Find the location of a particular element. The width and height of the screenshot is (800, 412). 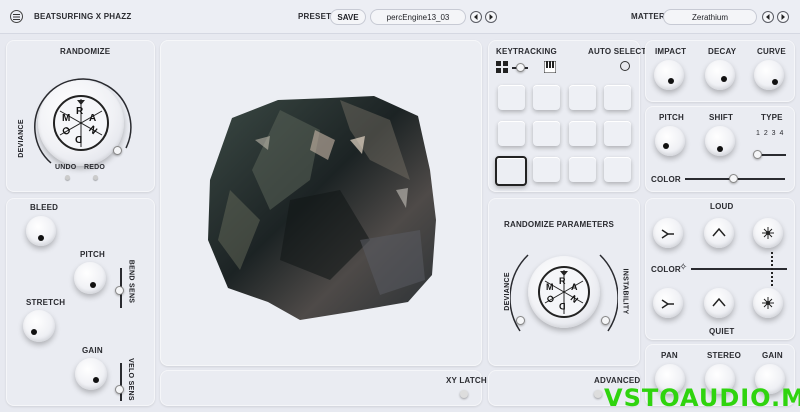

gain-knob is located at coordinates (91, 374).